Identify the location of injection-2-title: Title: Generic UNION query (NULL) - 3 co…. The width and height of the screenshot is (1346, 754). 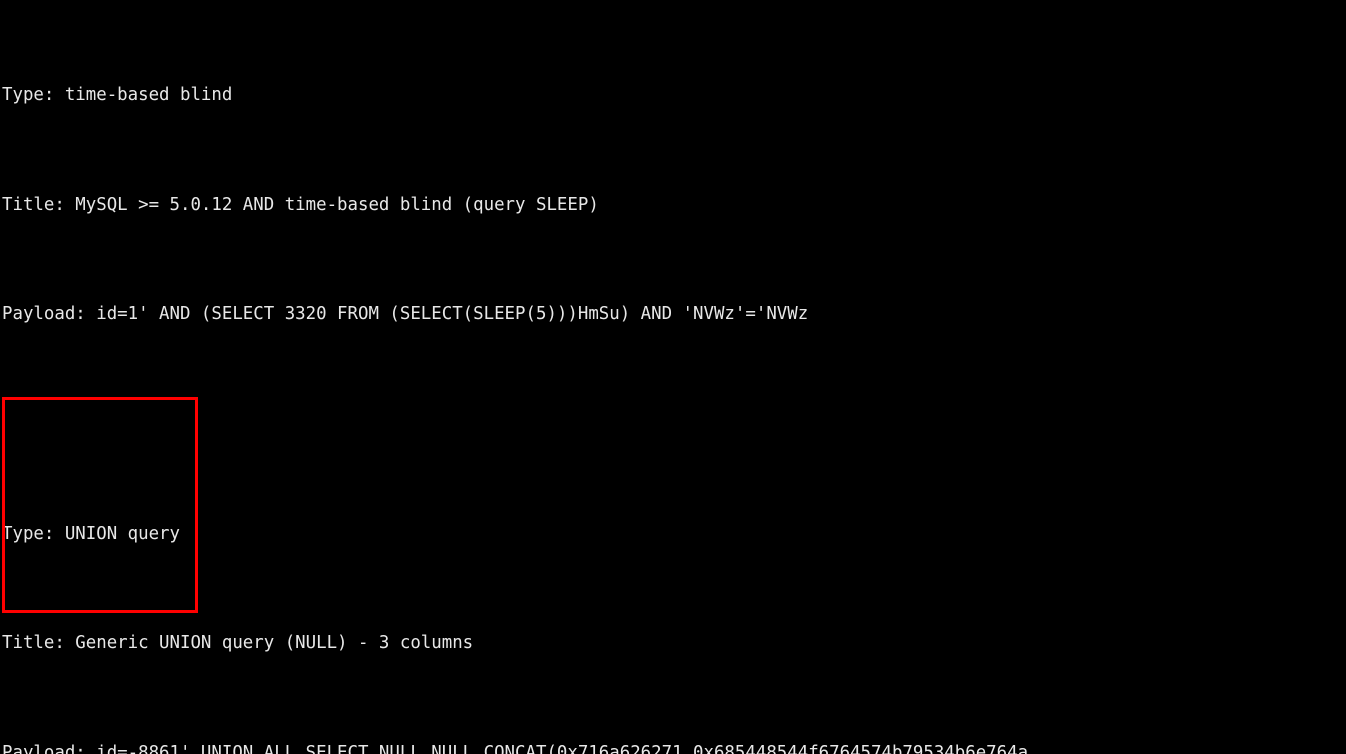
(238, 643).